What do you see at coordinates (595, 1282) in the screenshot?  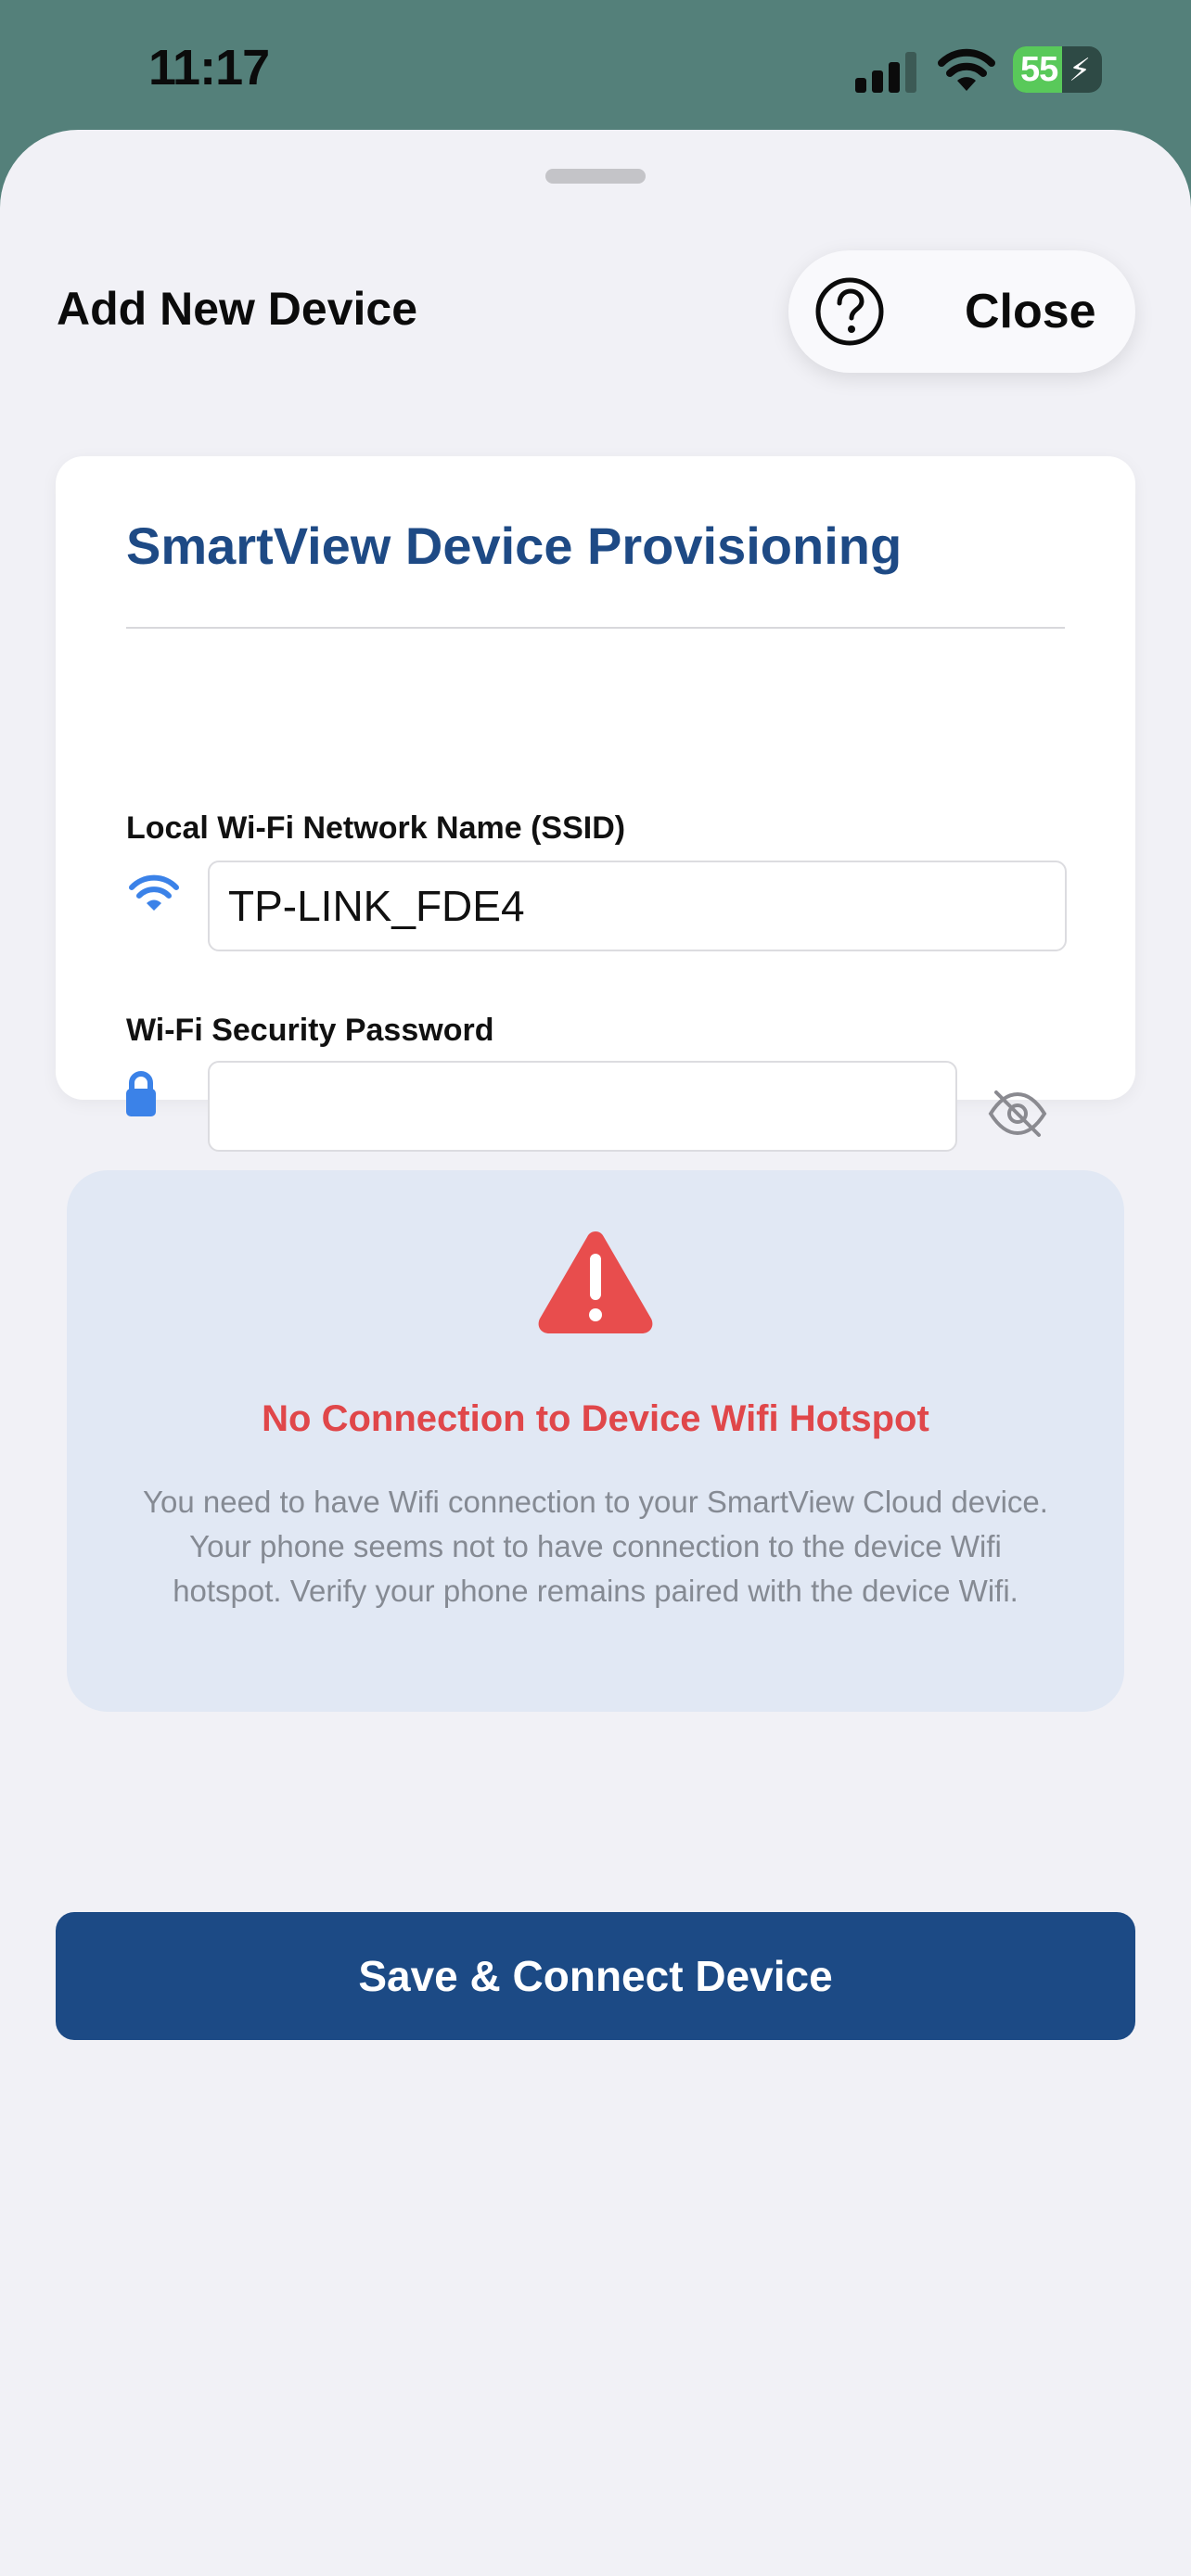 I see `warning-triangle-icon` at bounding box center [595, 1282].